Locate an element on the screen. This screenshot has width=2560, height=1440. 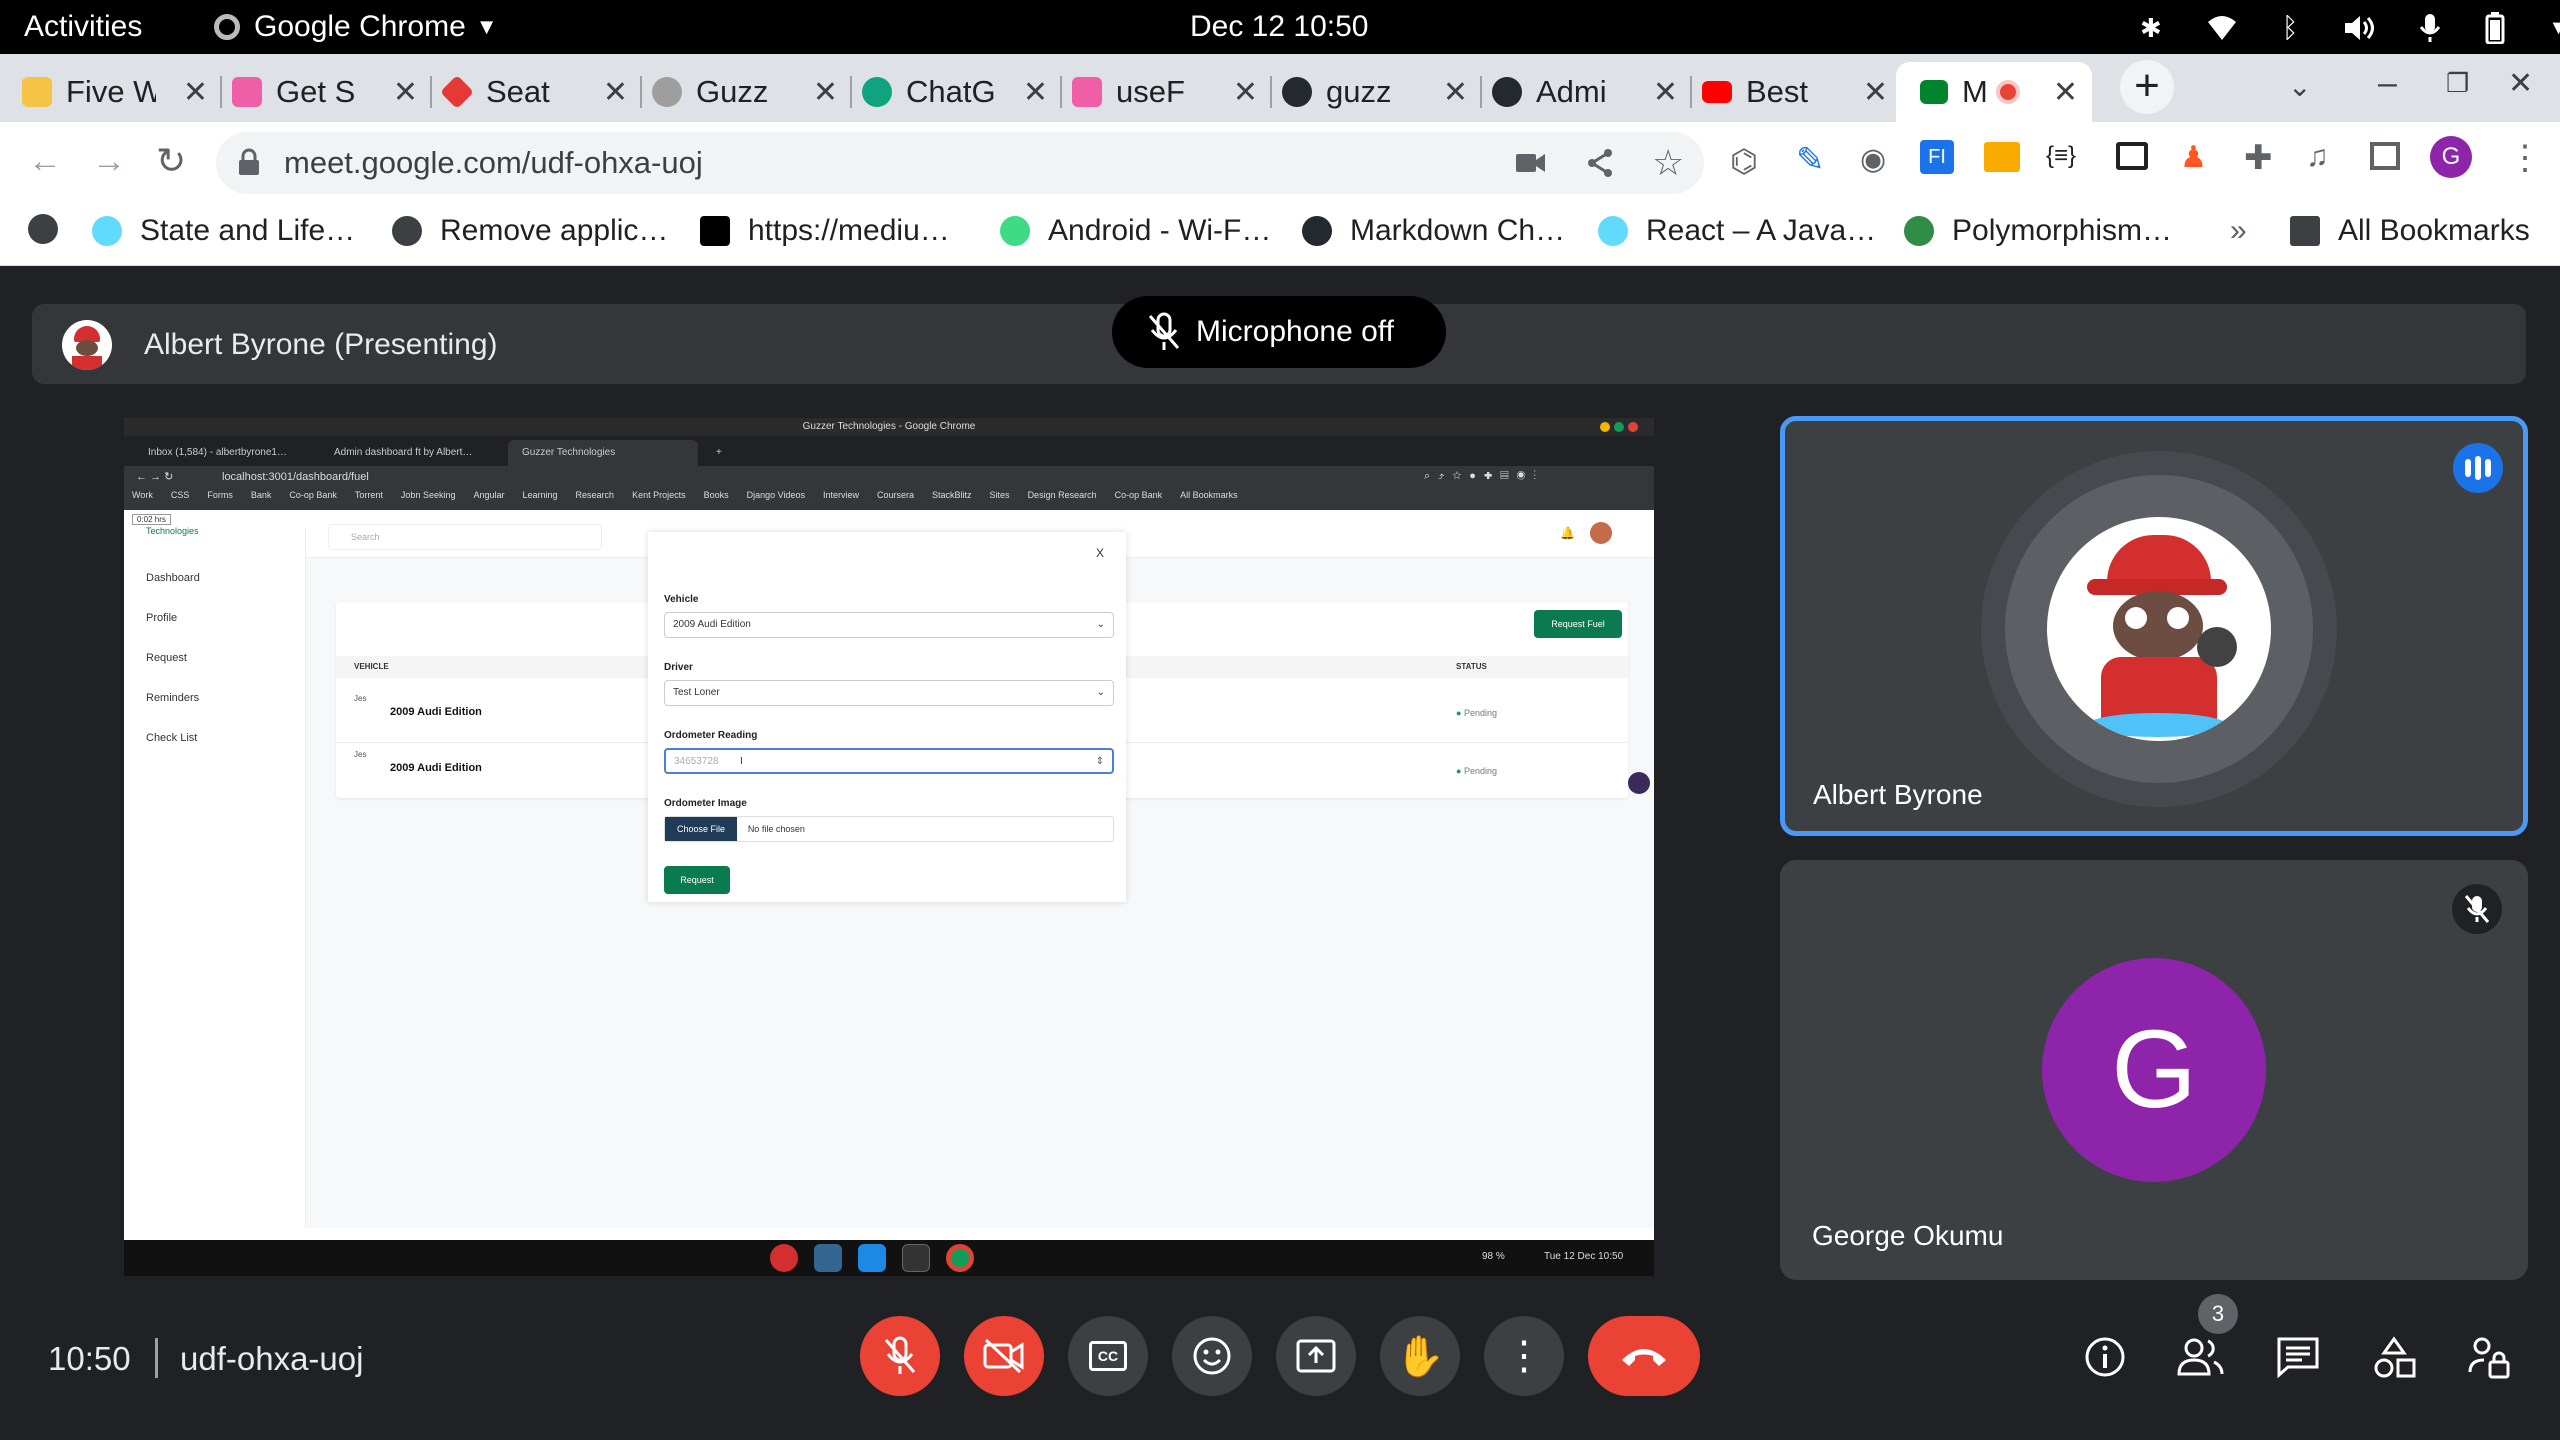
kebab-menu-icon: ⋮ is located at coordinates (2525, 158).